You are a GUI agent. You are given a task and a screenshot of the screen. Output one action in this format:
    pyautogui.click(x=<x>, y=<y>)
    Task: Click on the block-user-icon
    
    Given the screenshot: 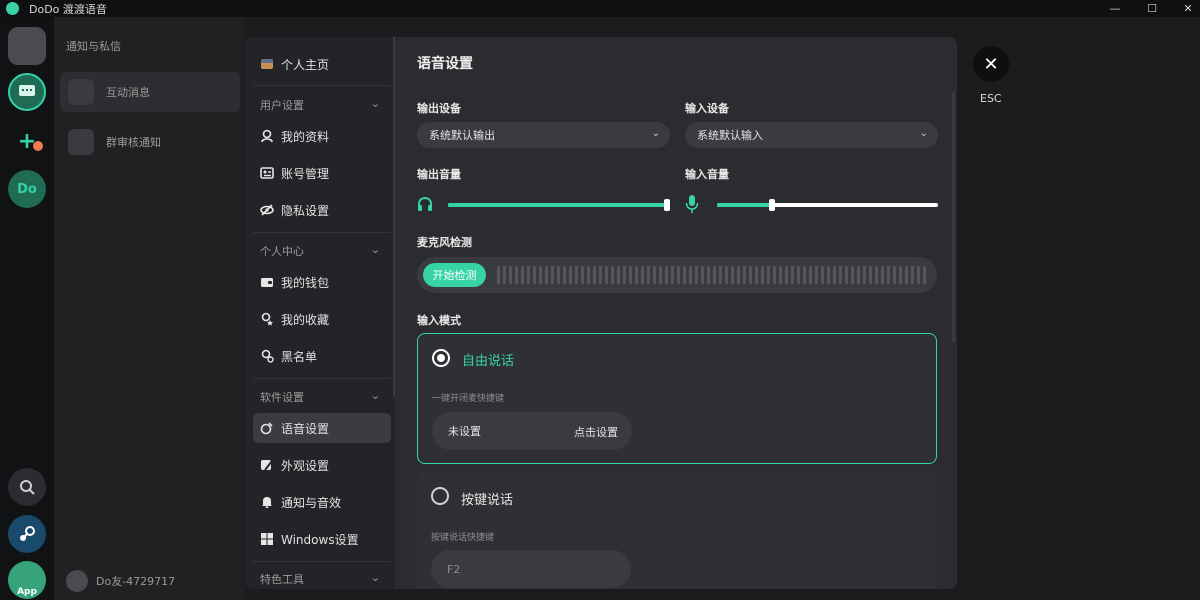 What is the action you would take?
    pyautogui.click(x=266, y=356)
    